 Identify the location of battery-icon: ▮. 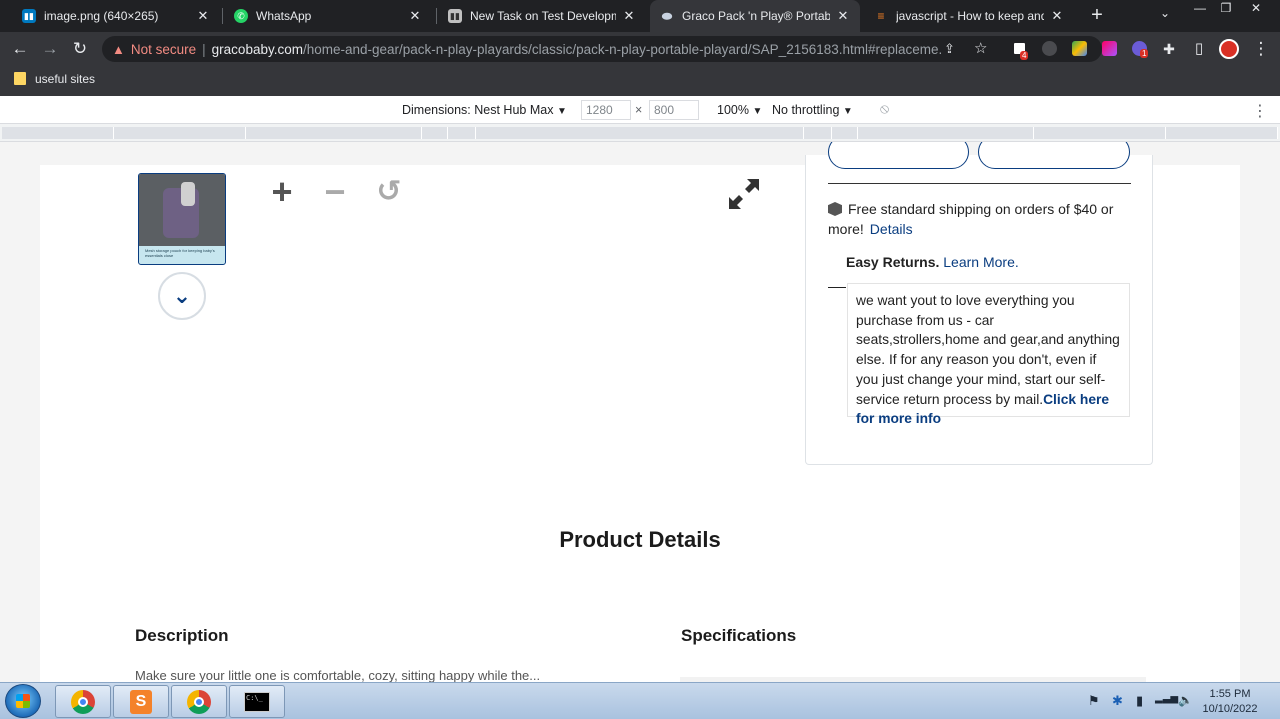
(1139, 701).